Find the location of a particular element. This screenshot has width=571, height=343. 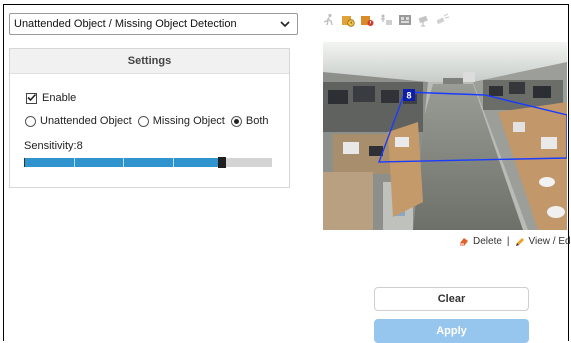

camera-blur-icon is located at coordinates (443, 20).